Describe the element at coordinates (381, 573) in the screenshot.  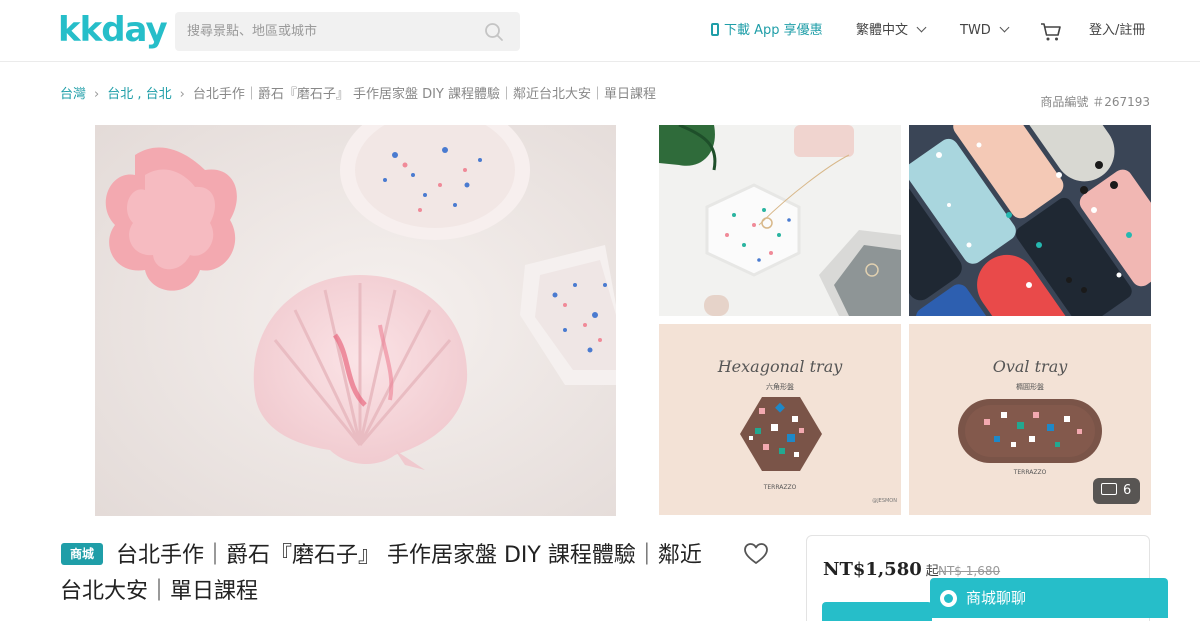
I see `product-title: 台北手作｜爵石『磨石子』 手作居家盤 DIY 課程體驗｜鄰近台北大安｜單日課程` at that location.